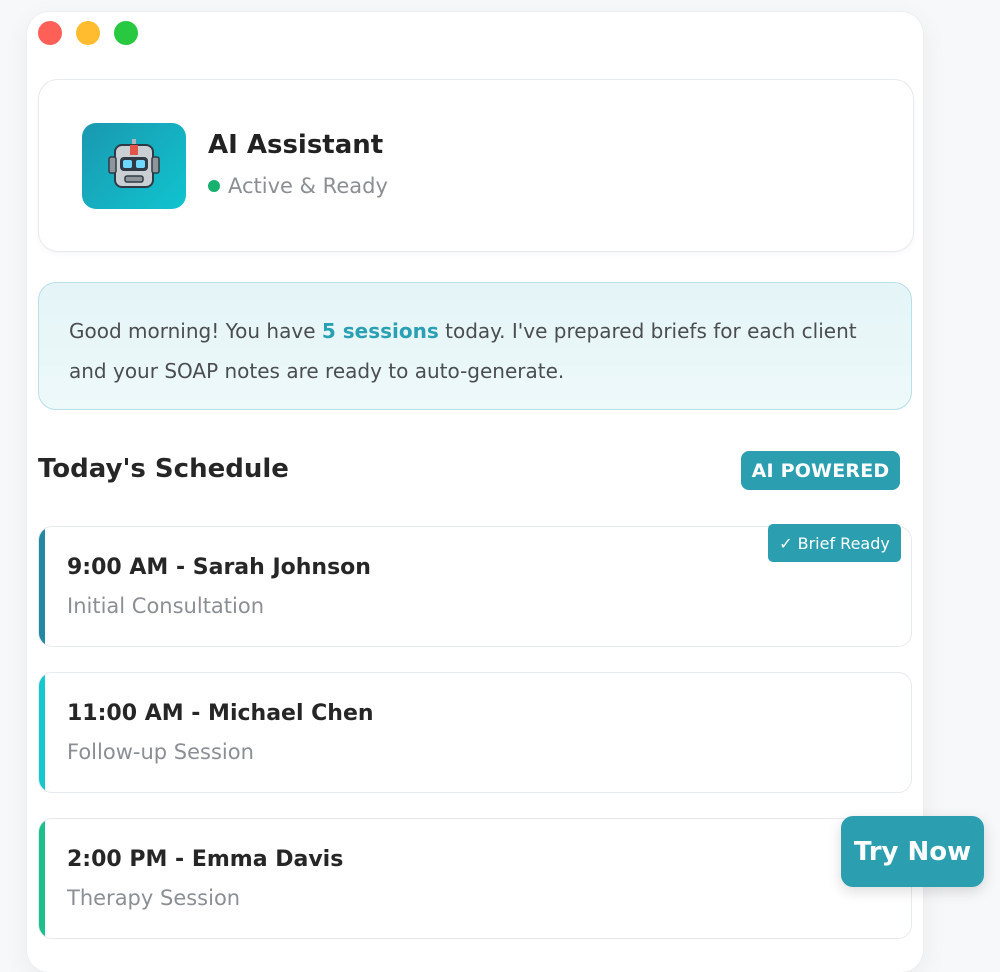 Image resolution: width=1000 pixels, height=972 pixels. I want to click on try-now-button: Try Now, so click(912, 851).